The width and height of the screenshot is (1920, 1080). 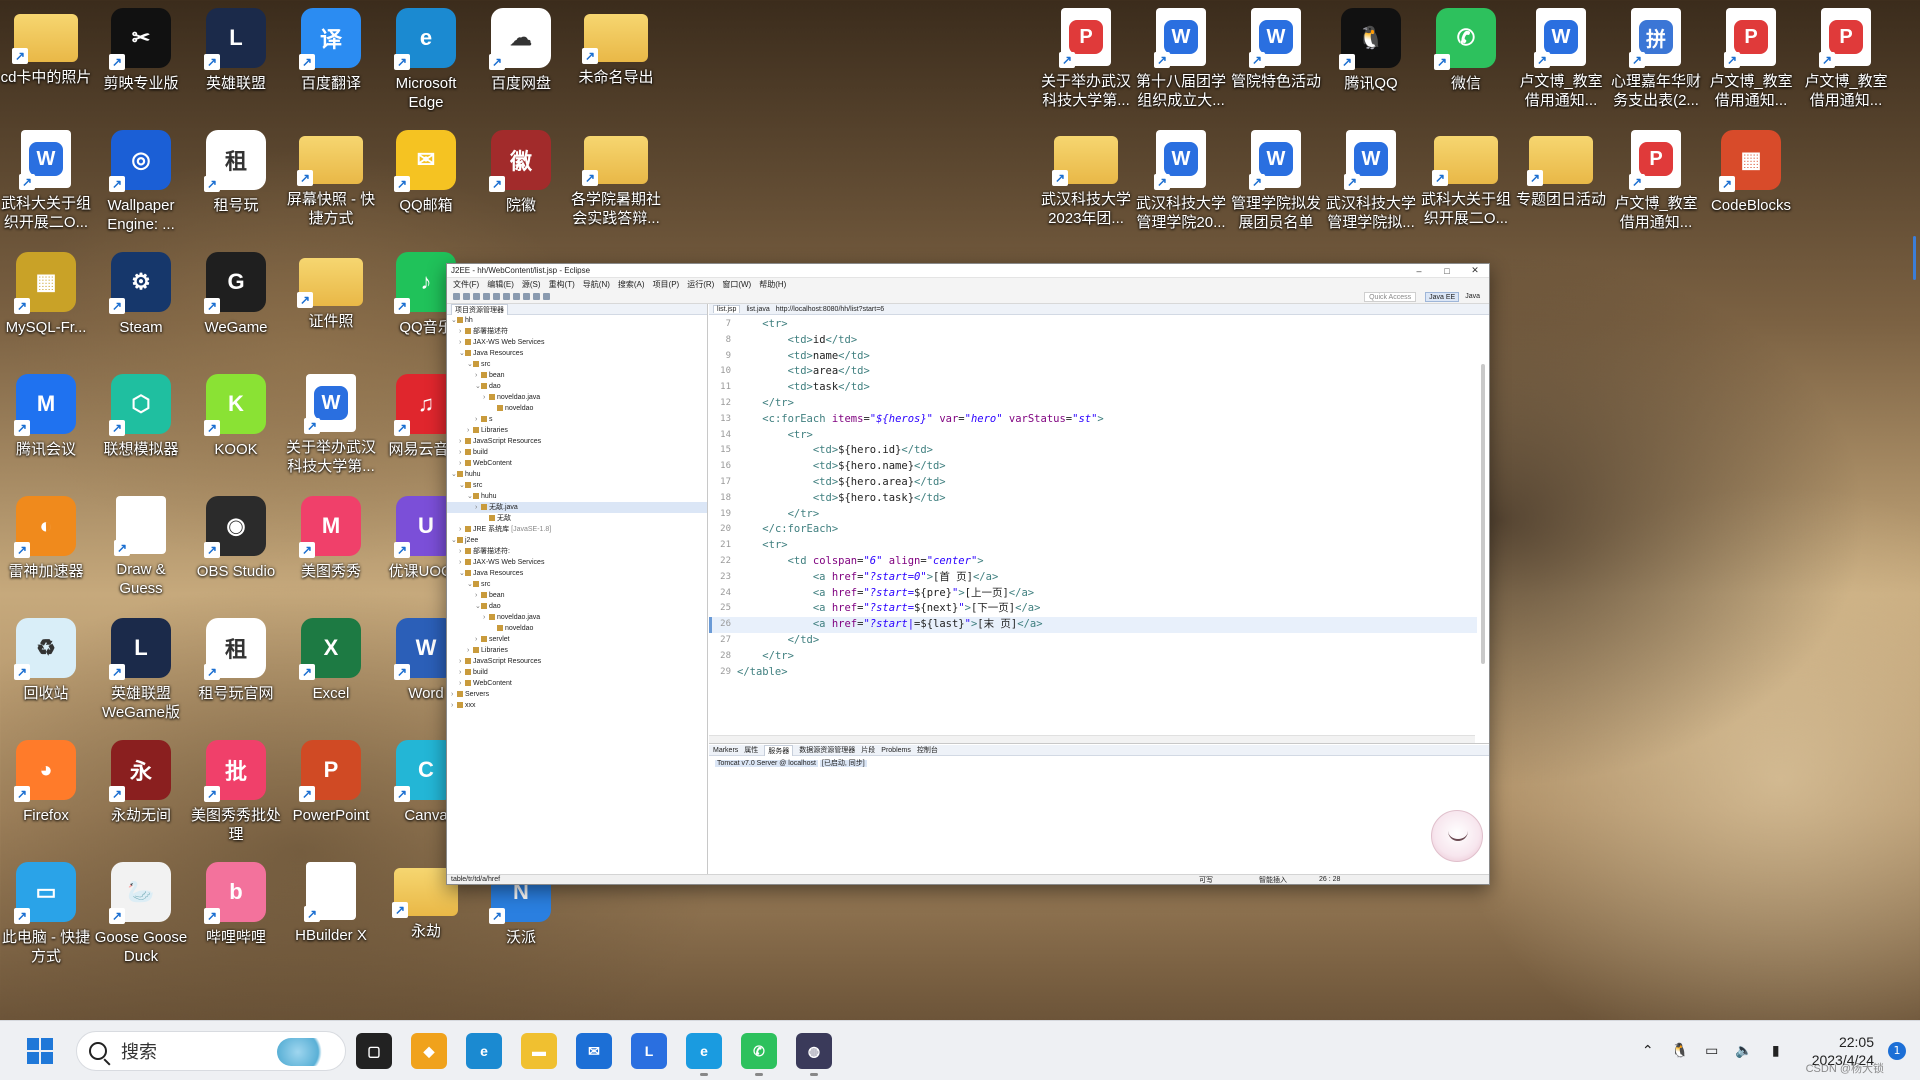 I want to click on editor-tab: list.jsp, so click(x=727, y=309).